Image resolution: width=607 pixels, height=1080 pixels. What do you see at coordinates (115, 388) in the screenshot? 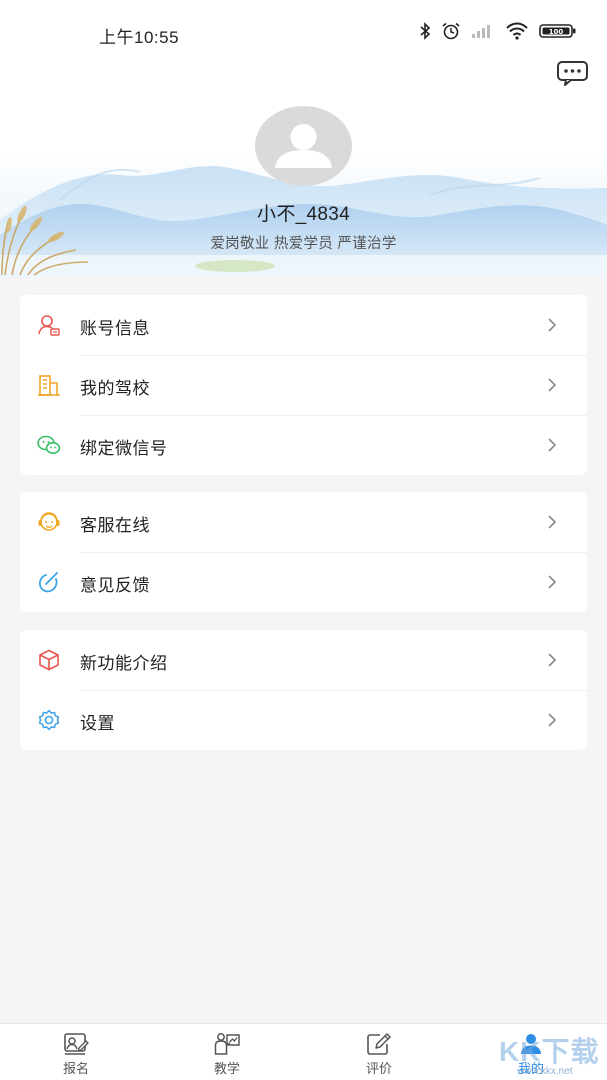
I see `menu-item-label: 我的驾校` at bounding box center [115, 388].